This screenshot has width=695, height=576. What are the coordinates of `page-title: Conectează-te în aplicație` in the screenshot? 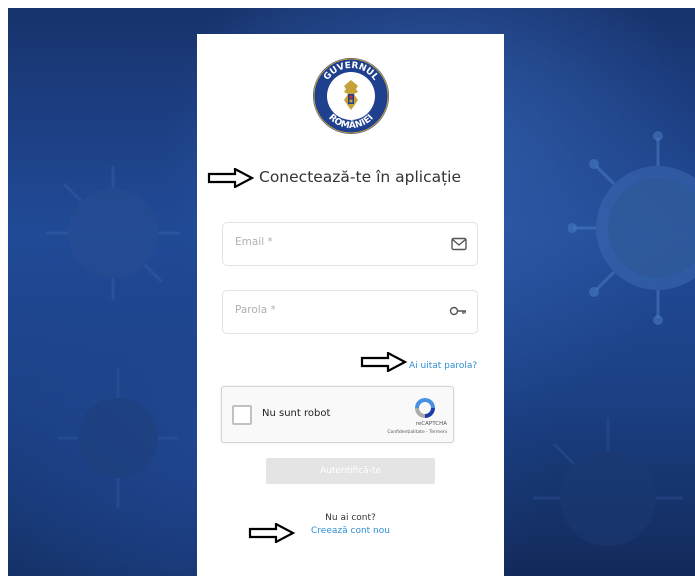 It's located at (360, 177).